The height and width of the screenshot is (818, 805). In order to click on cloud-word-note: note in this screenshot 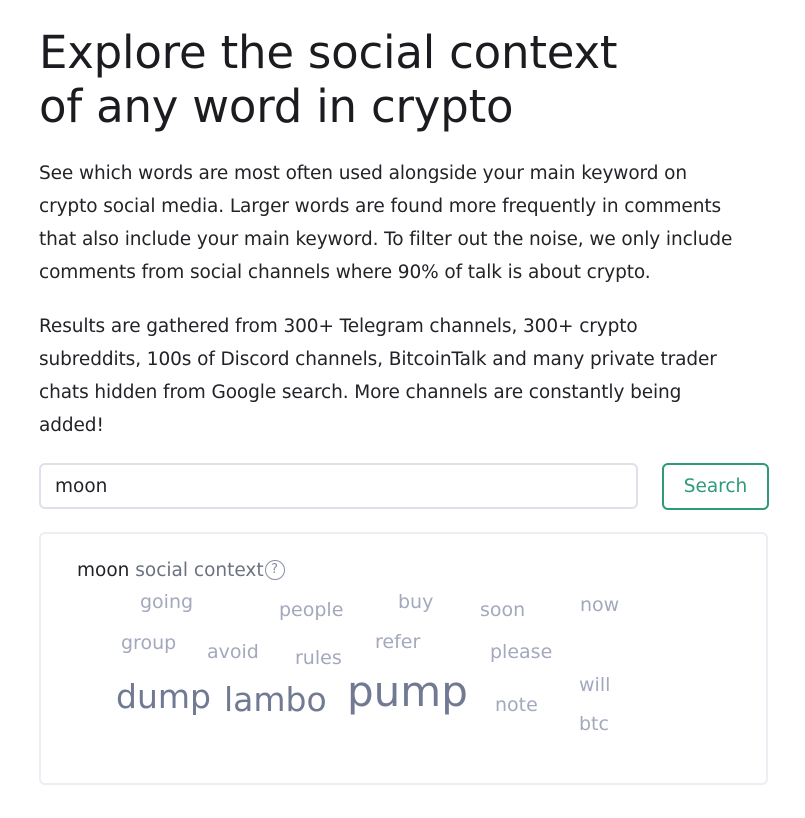, I will do `click(516, 705)`.